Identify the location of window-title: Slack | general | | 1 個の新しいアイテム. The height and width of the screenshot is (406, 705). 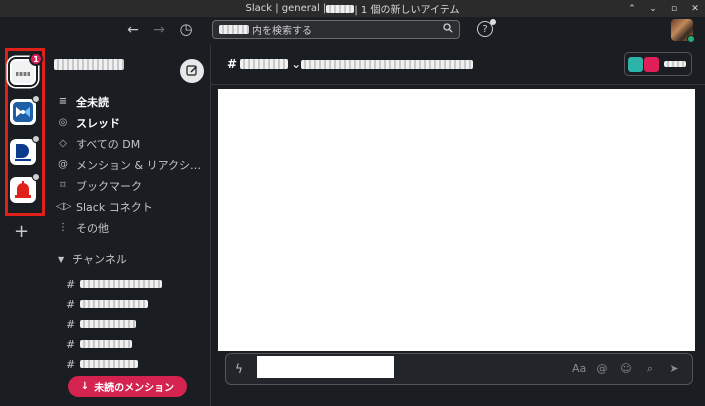
(353, 8).